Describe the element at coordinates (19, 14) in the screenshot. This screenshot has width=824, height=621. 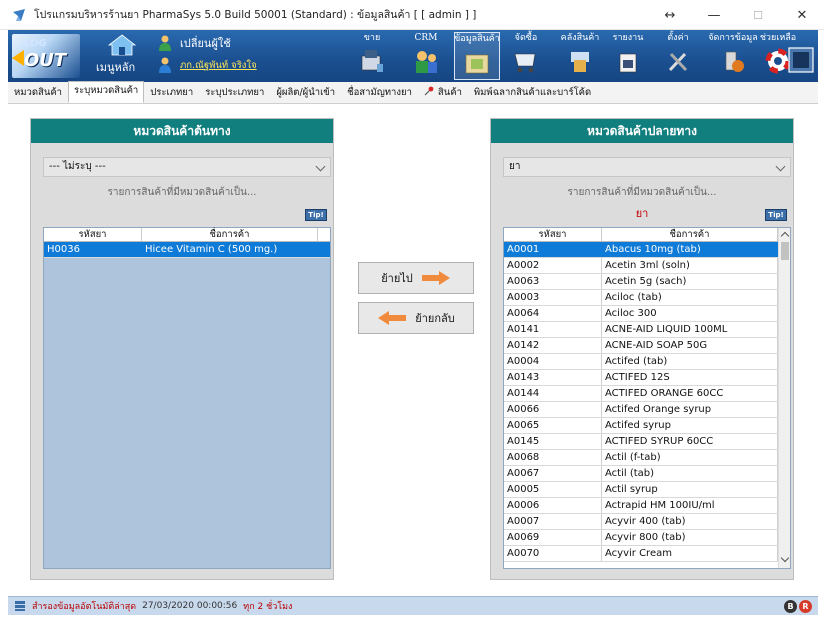
I see `app-icon` at that location.